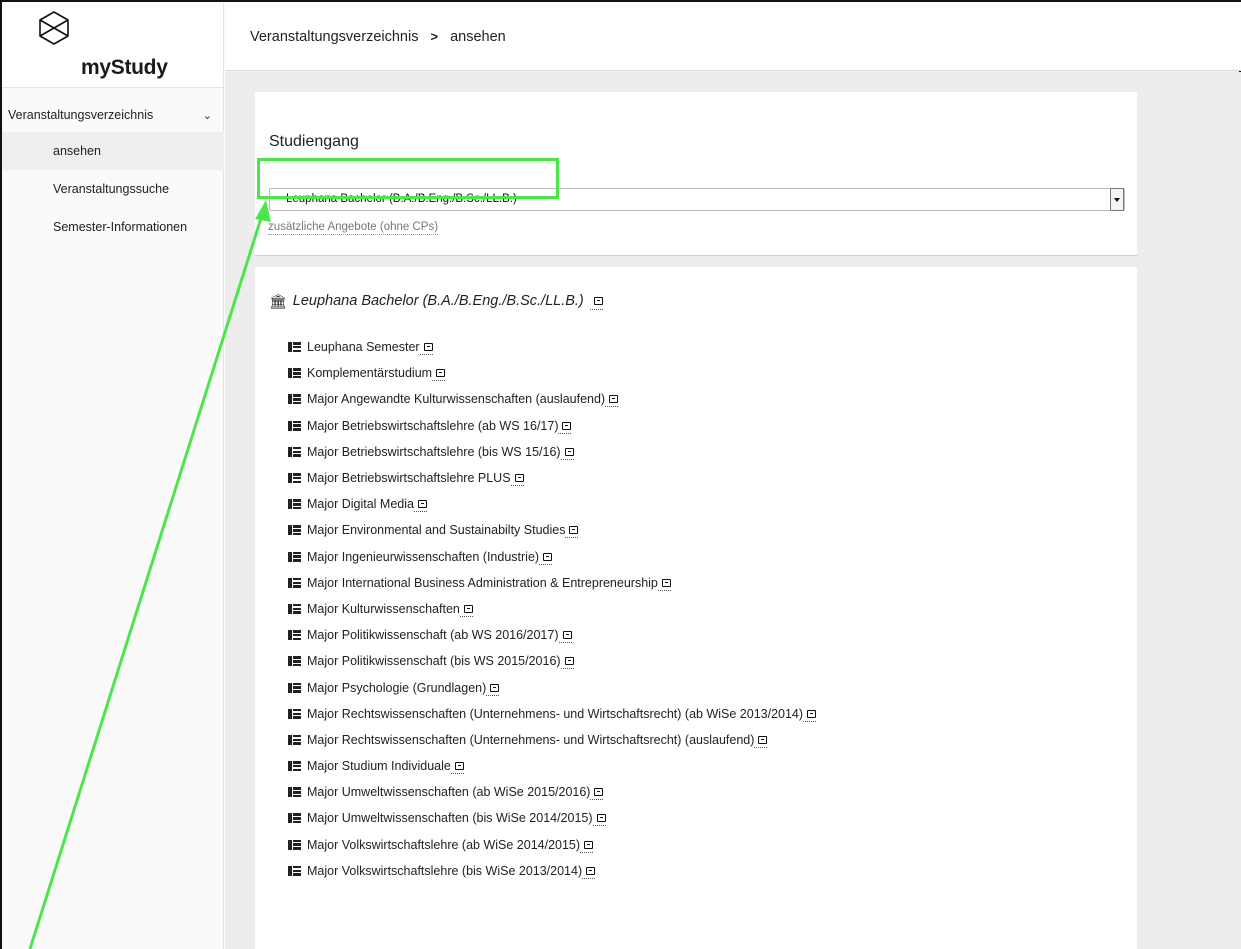  What do you see at coordinates (363, 347) in the screenshot?
I see `tree-item-label: Leuphana Semester` at bounding box center [363, 347].